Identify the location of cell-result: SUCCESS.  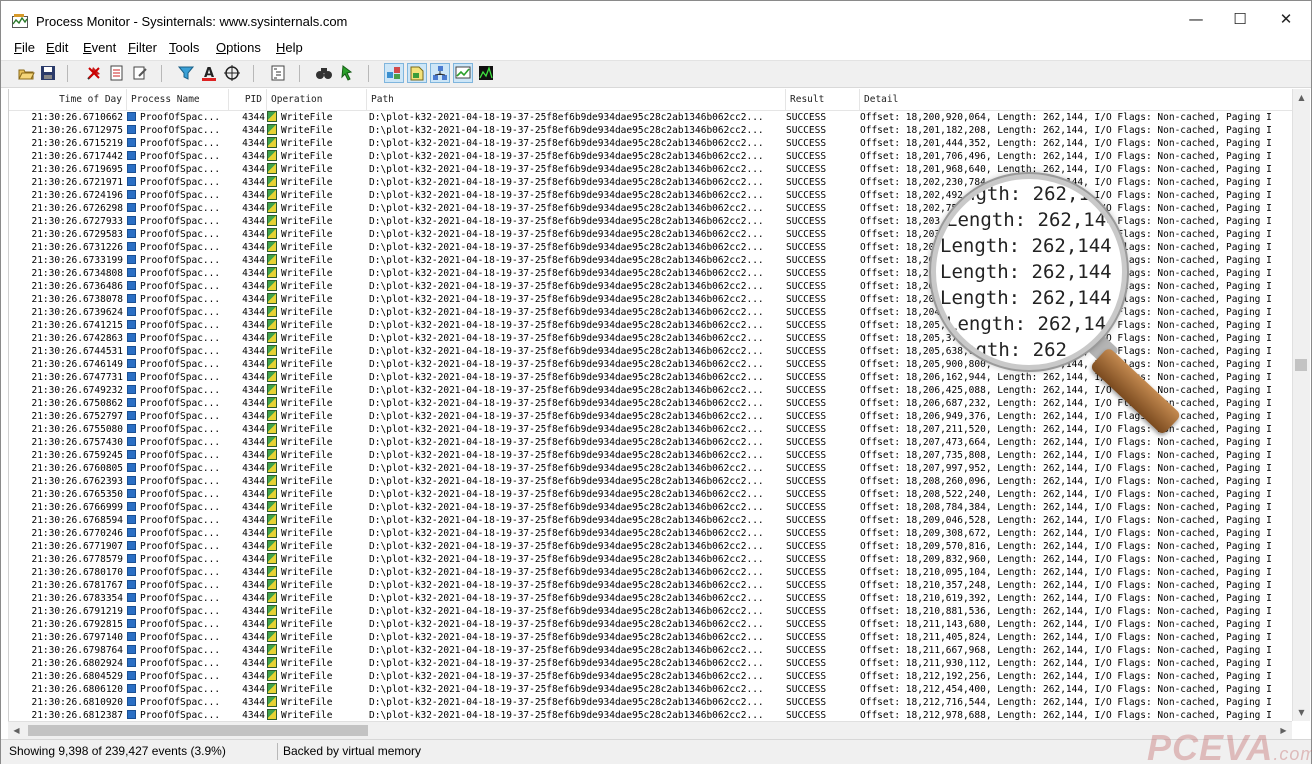
(806, 598).